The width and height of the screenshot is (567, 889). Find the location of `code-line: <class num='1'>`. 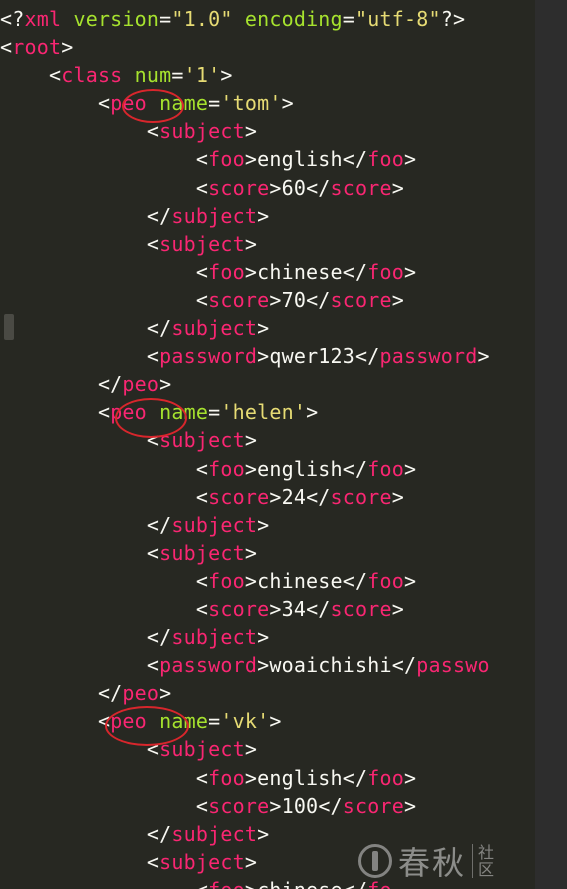

code-line: <class num='1'> is located at coordinates (245, 75).